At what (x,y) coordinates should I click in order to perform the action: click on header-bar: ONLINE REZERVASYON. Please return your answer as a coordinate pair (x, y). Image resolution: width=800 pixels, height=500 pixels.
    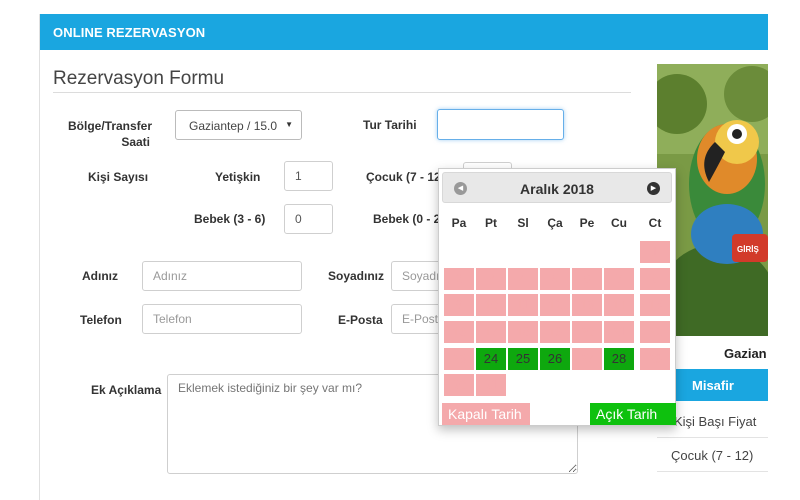
    Looking at the image, I should click on (404, 32).